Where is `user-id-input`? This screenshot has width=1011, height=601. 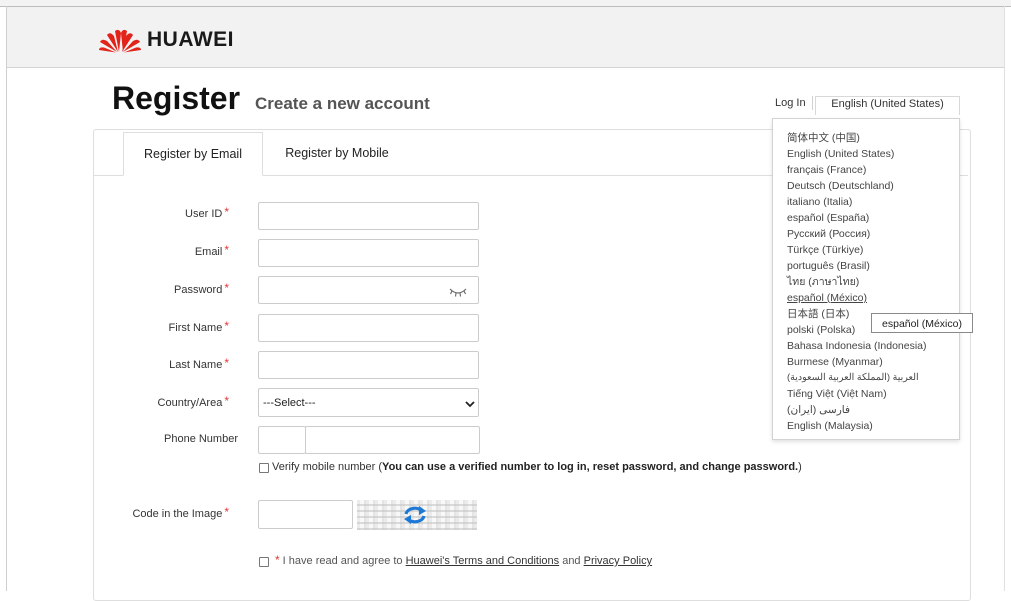
user-id-input is located at coordinates (368, 216).